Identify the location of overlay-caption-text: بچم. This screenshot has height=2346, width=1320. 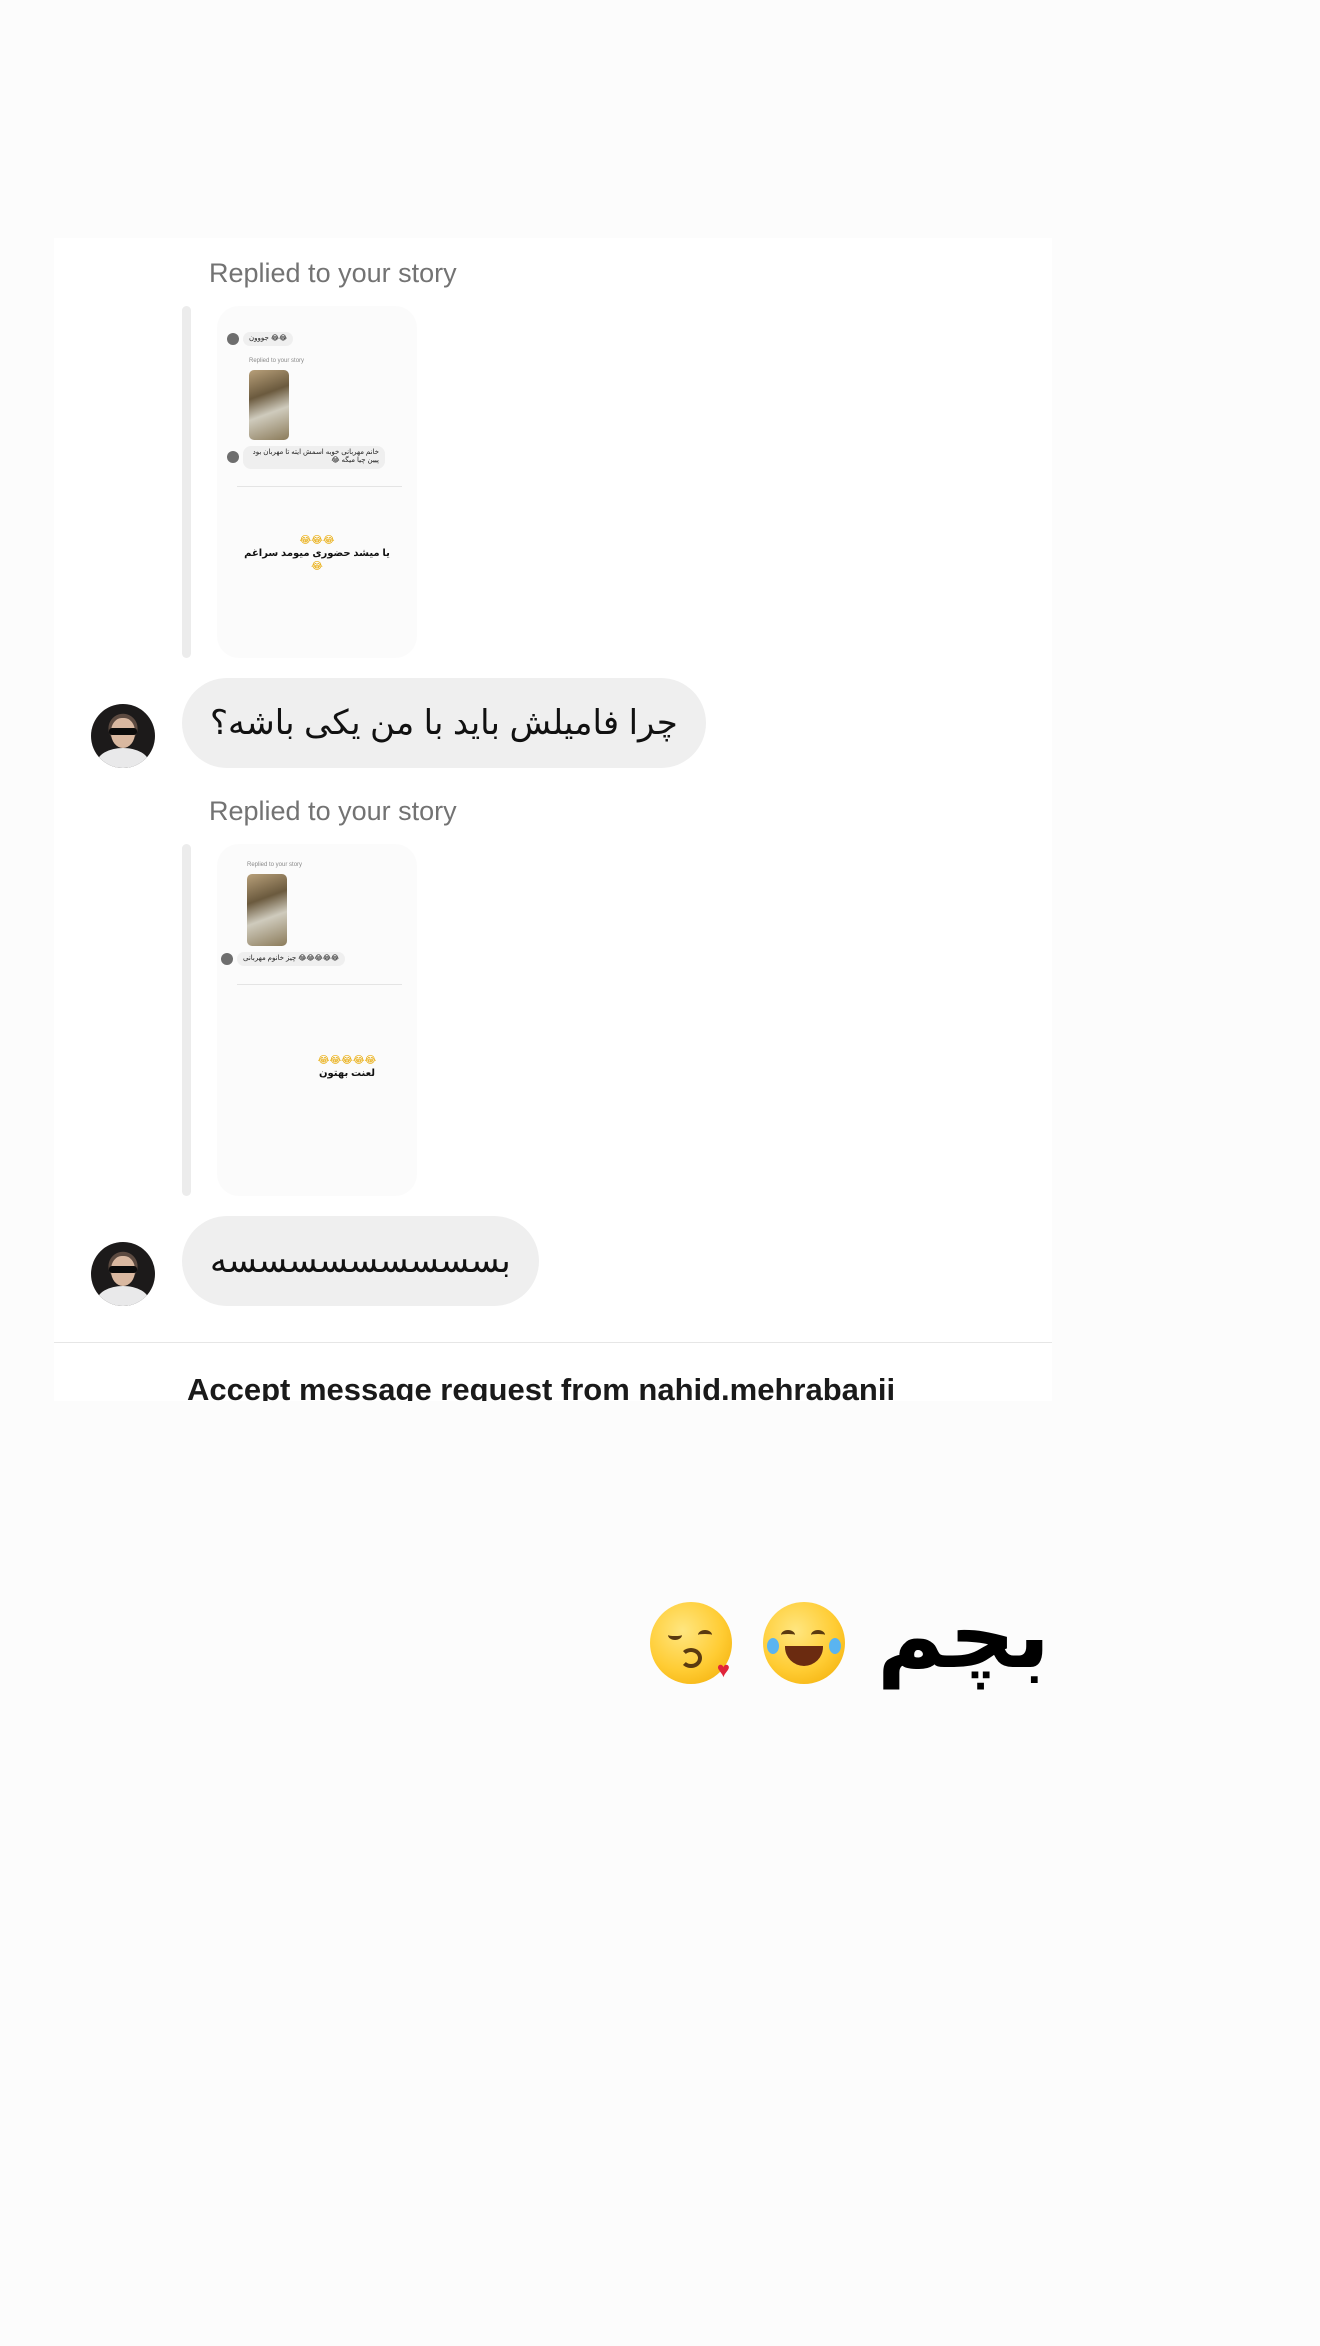
(963, 1636).